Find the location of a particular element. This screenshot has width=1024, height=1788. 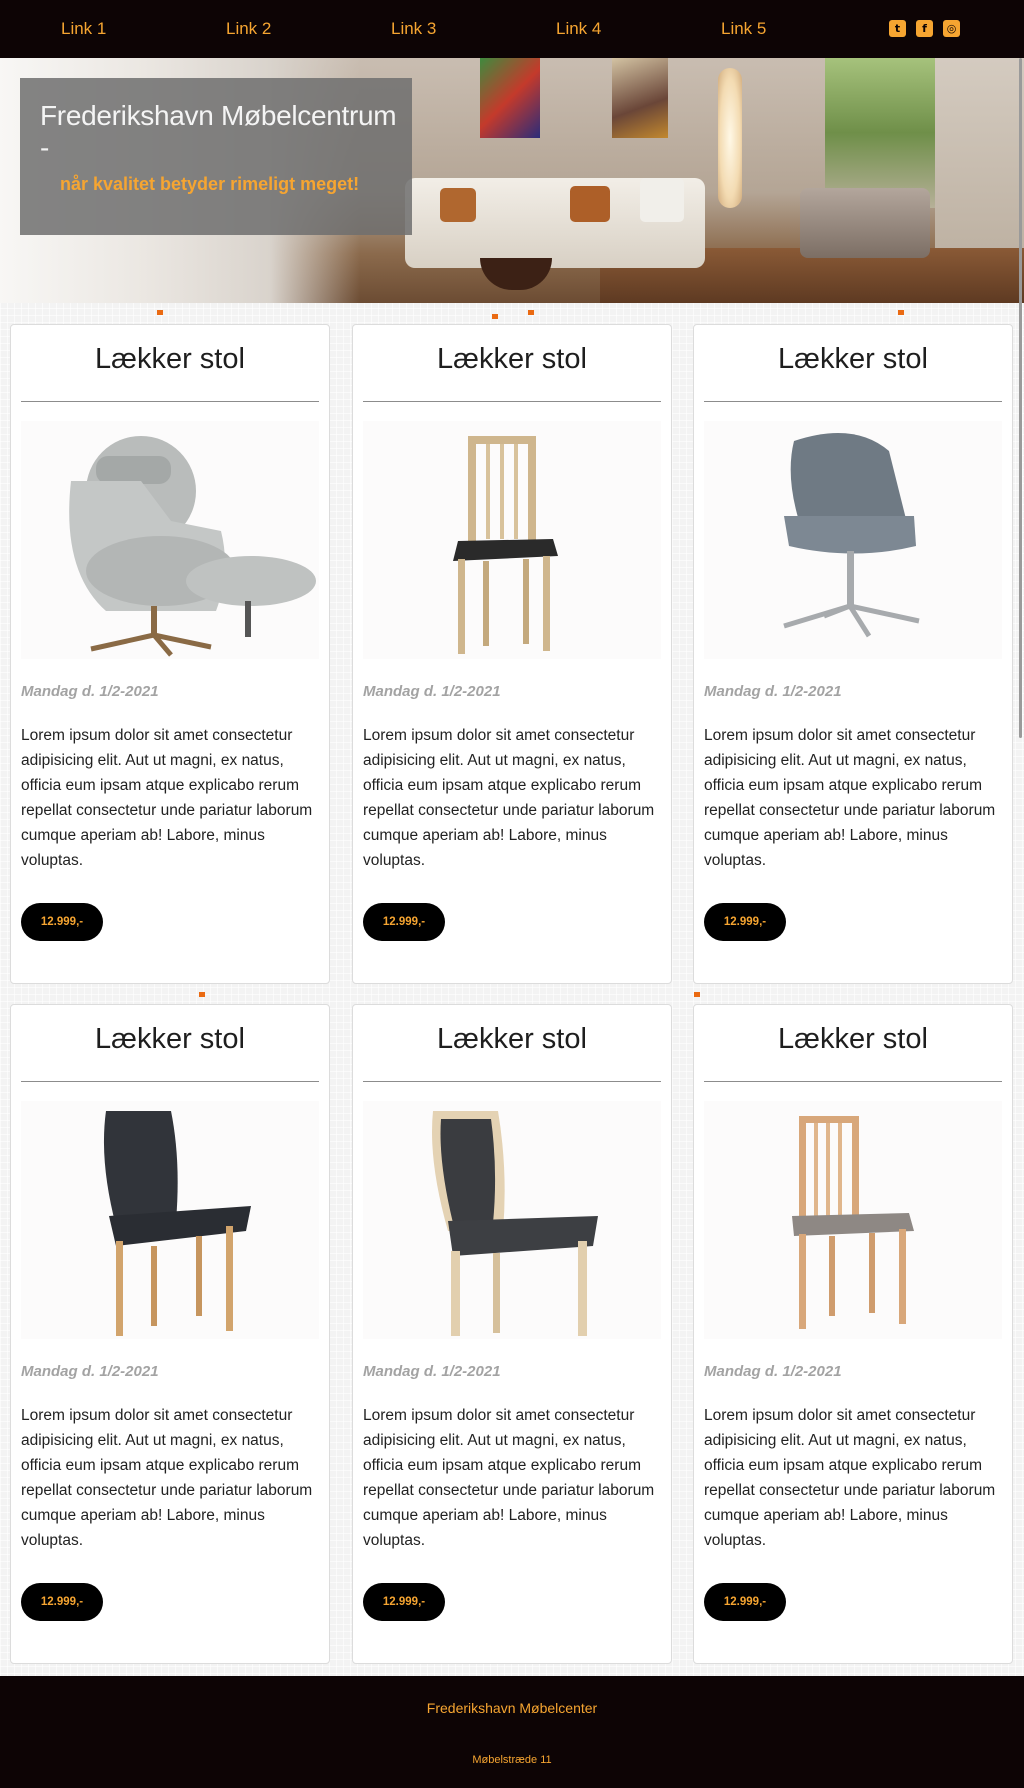

product-image-armchair is located at coordinates (170, 540).